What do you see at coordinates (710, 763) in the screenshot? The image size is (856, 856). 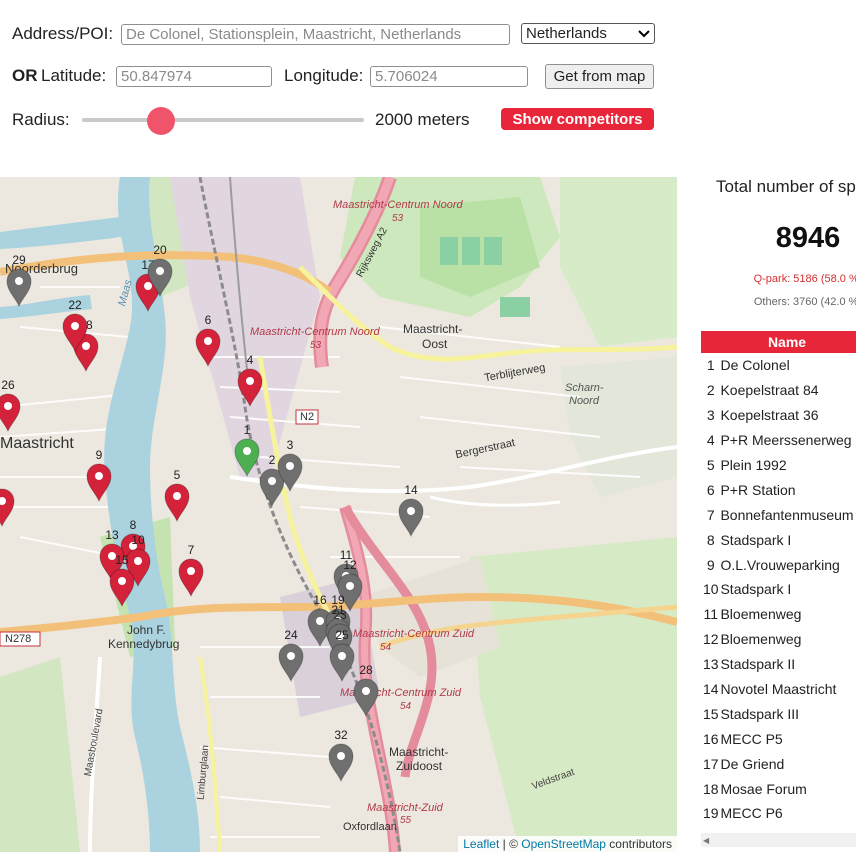 I see `row-number: 17` at bounding box center [710, 763].